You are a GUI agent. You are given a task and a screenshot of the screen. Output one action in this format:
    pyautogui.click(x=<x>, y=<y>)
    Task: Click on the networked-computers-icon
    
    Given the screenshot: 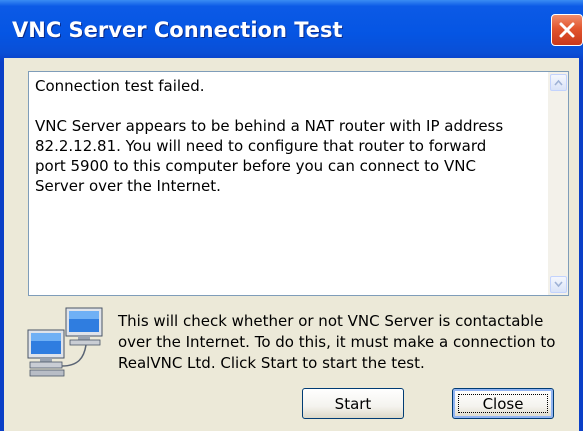 What is the action you would take?
    pyautogui.click(x=65, y=342)
    